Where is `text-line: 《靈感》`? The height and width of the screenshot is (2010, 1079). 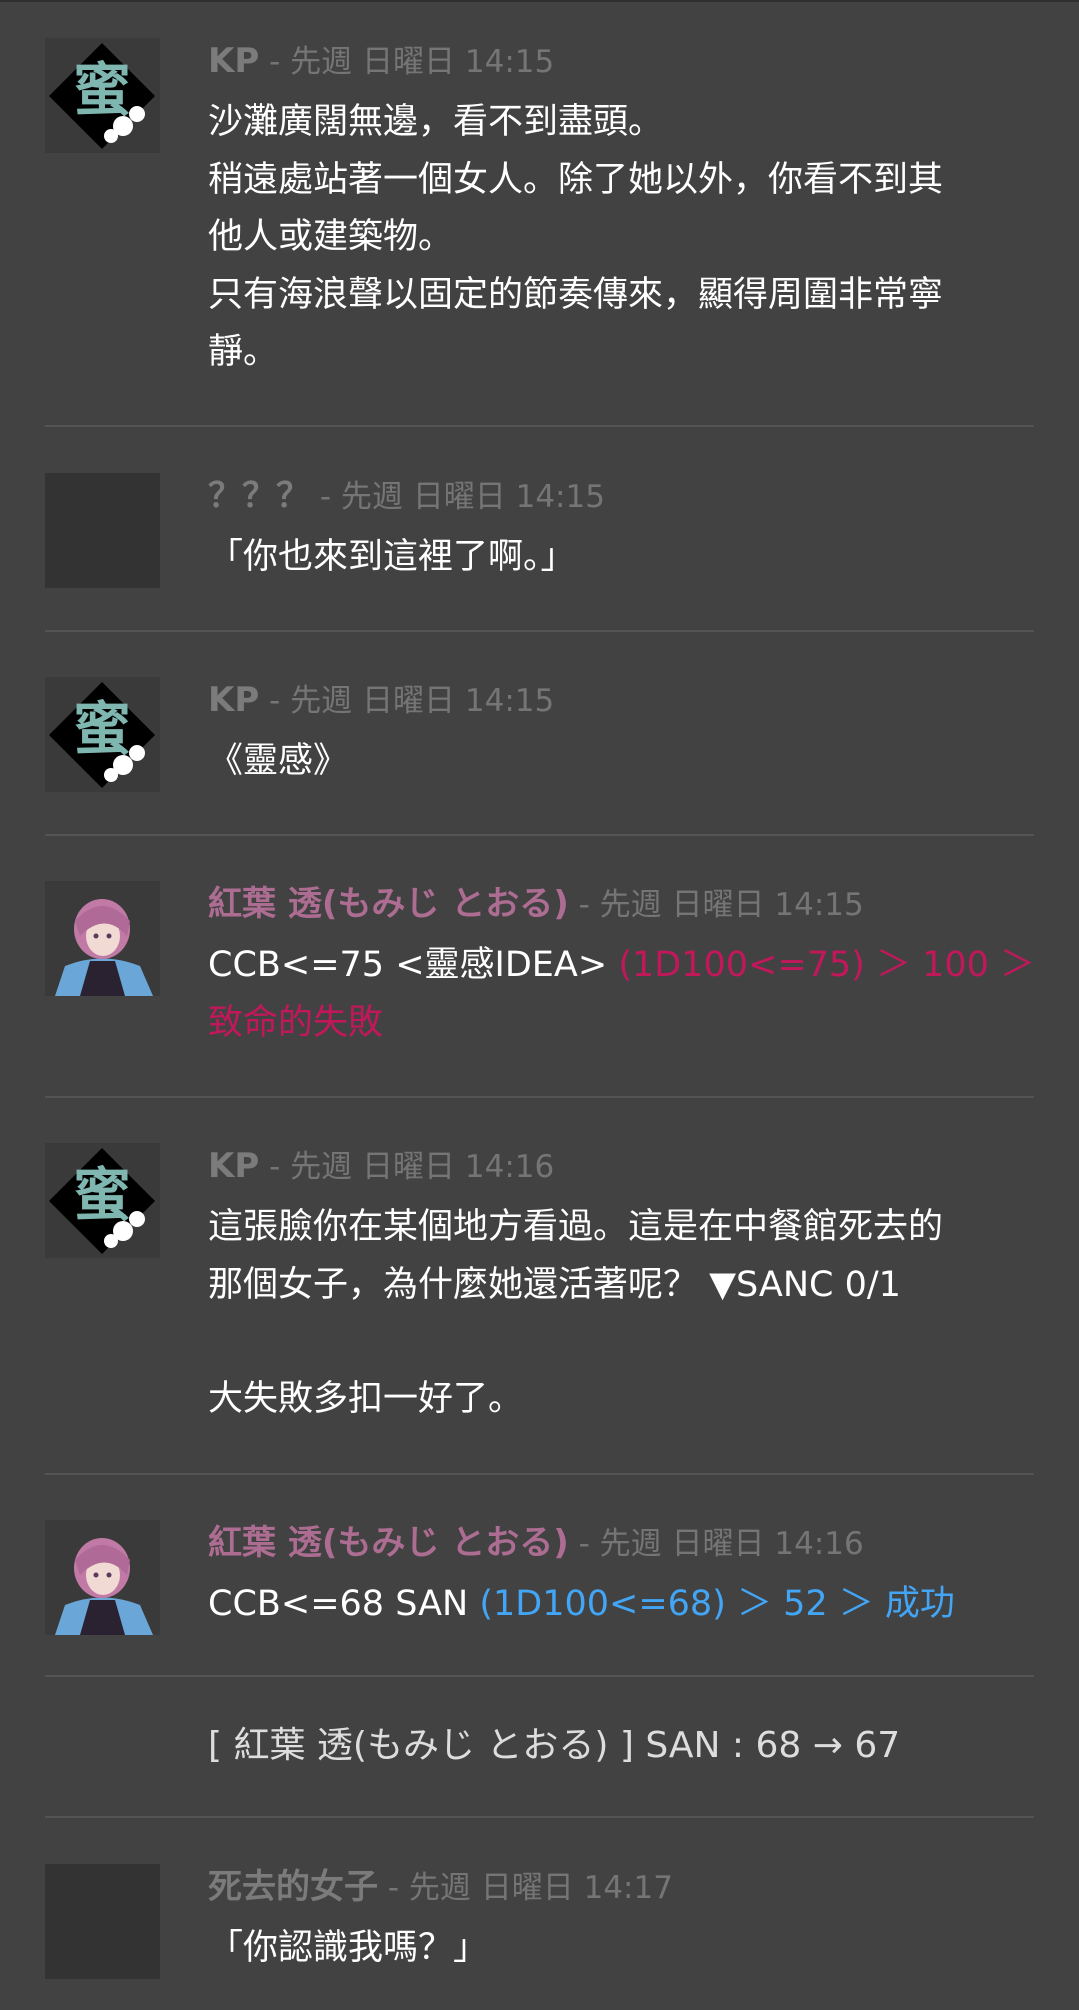
text-line: 《靈感》 is located at coordinates (278, 761).